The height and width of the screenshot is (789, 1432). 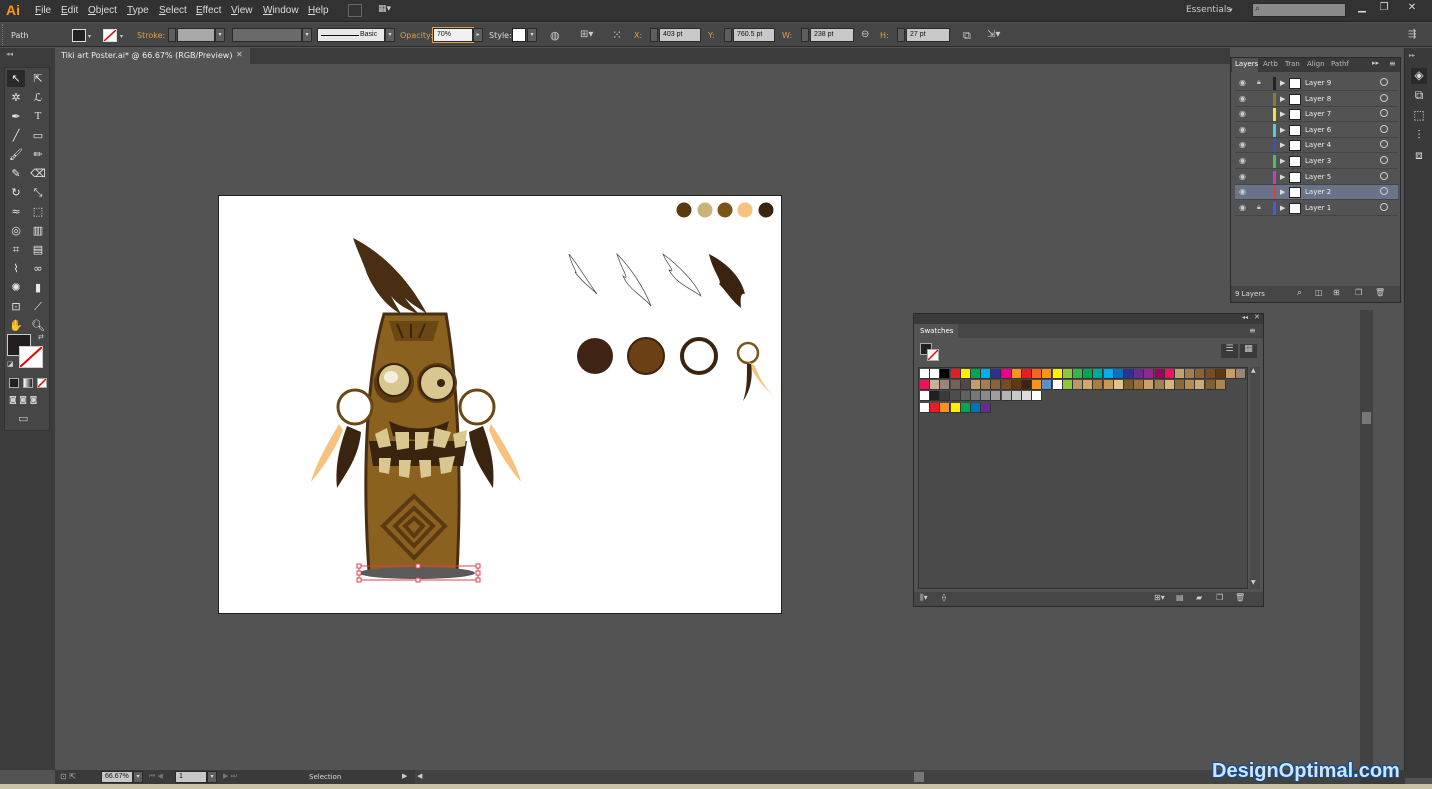 What do you see at coordinates (924, 598) in the screenshot?
I see `swatch-libraries-icon: ⫼▾` at bounding box center [924, 598].